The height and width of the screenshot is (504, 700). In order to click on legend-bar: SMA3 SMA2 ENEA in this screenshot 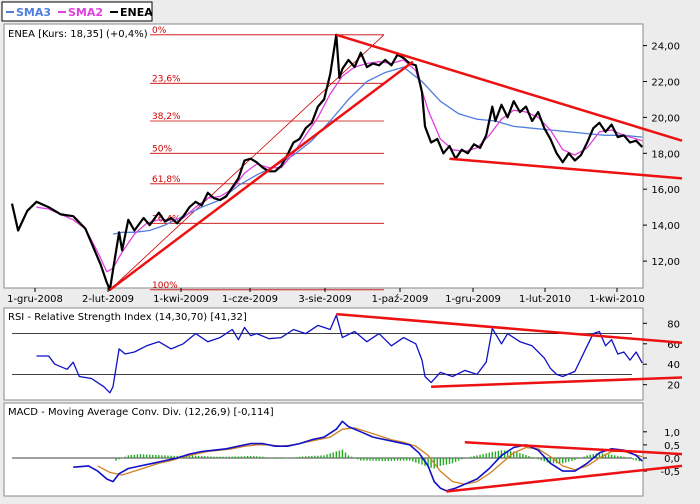, I will do `click(77, 11)`.